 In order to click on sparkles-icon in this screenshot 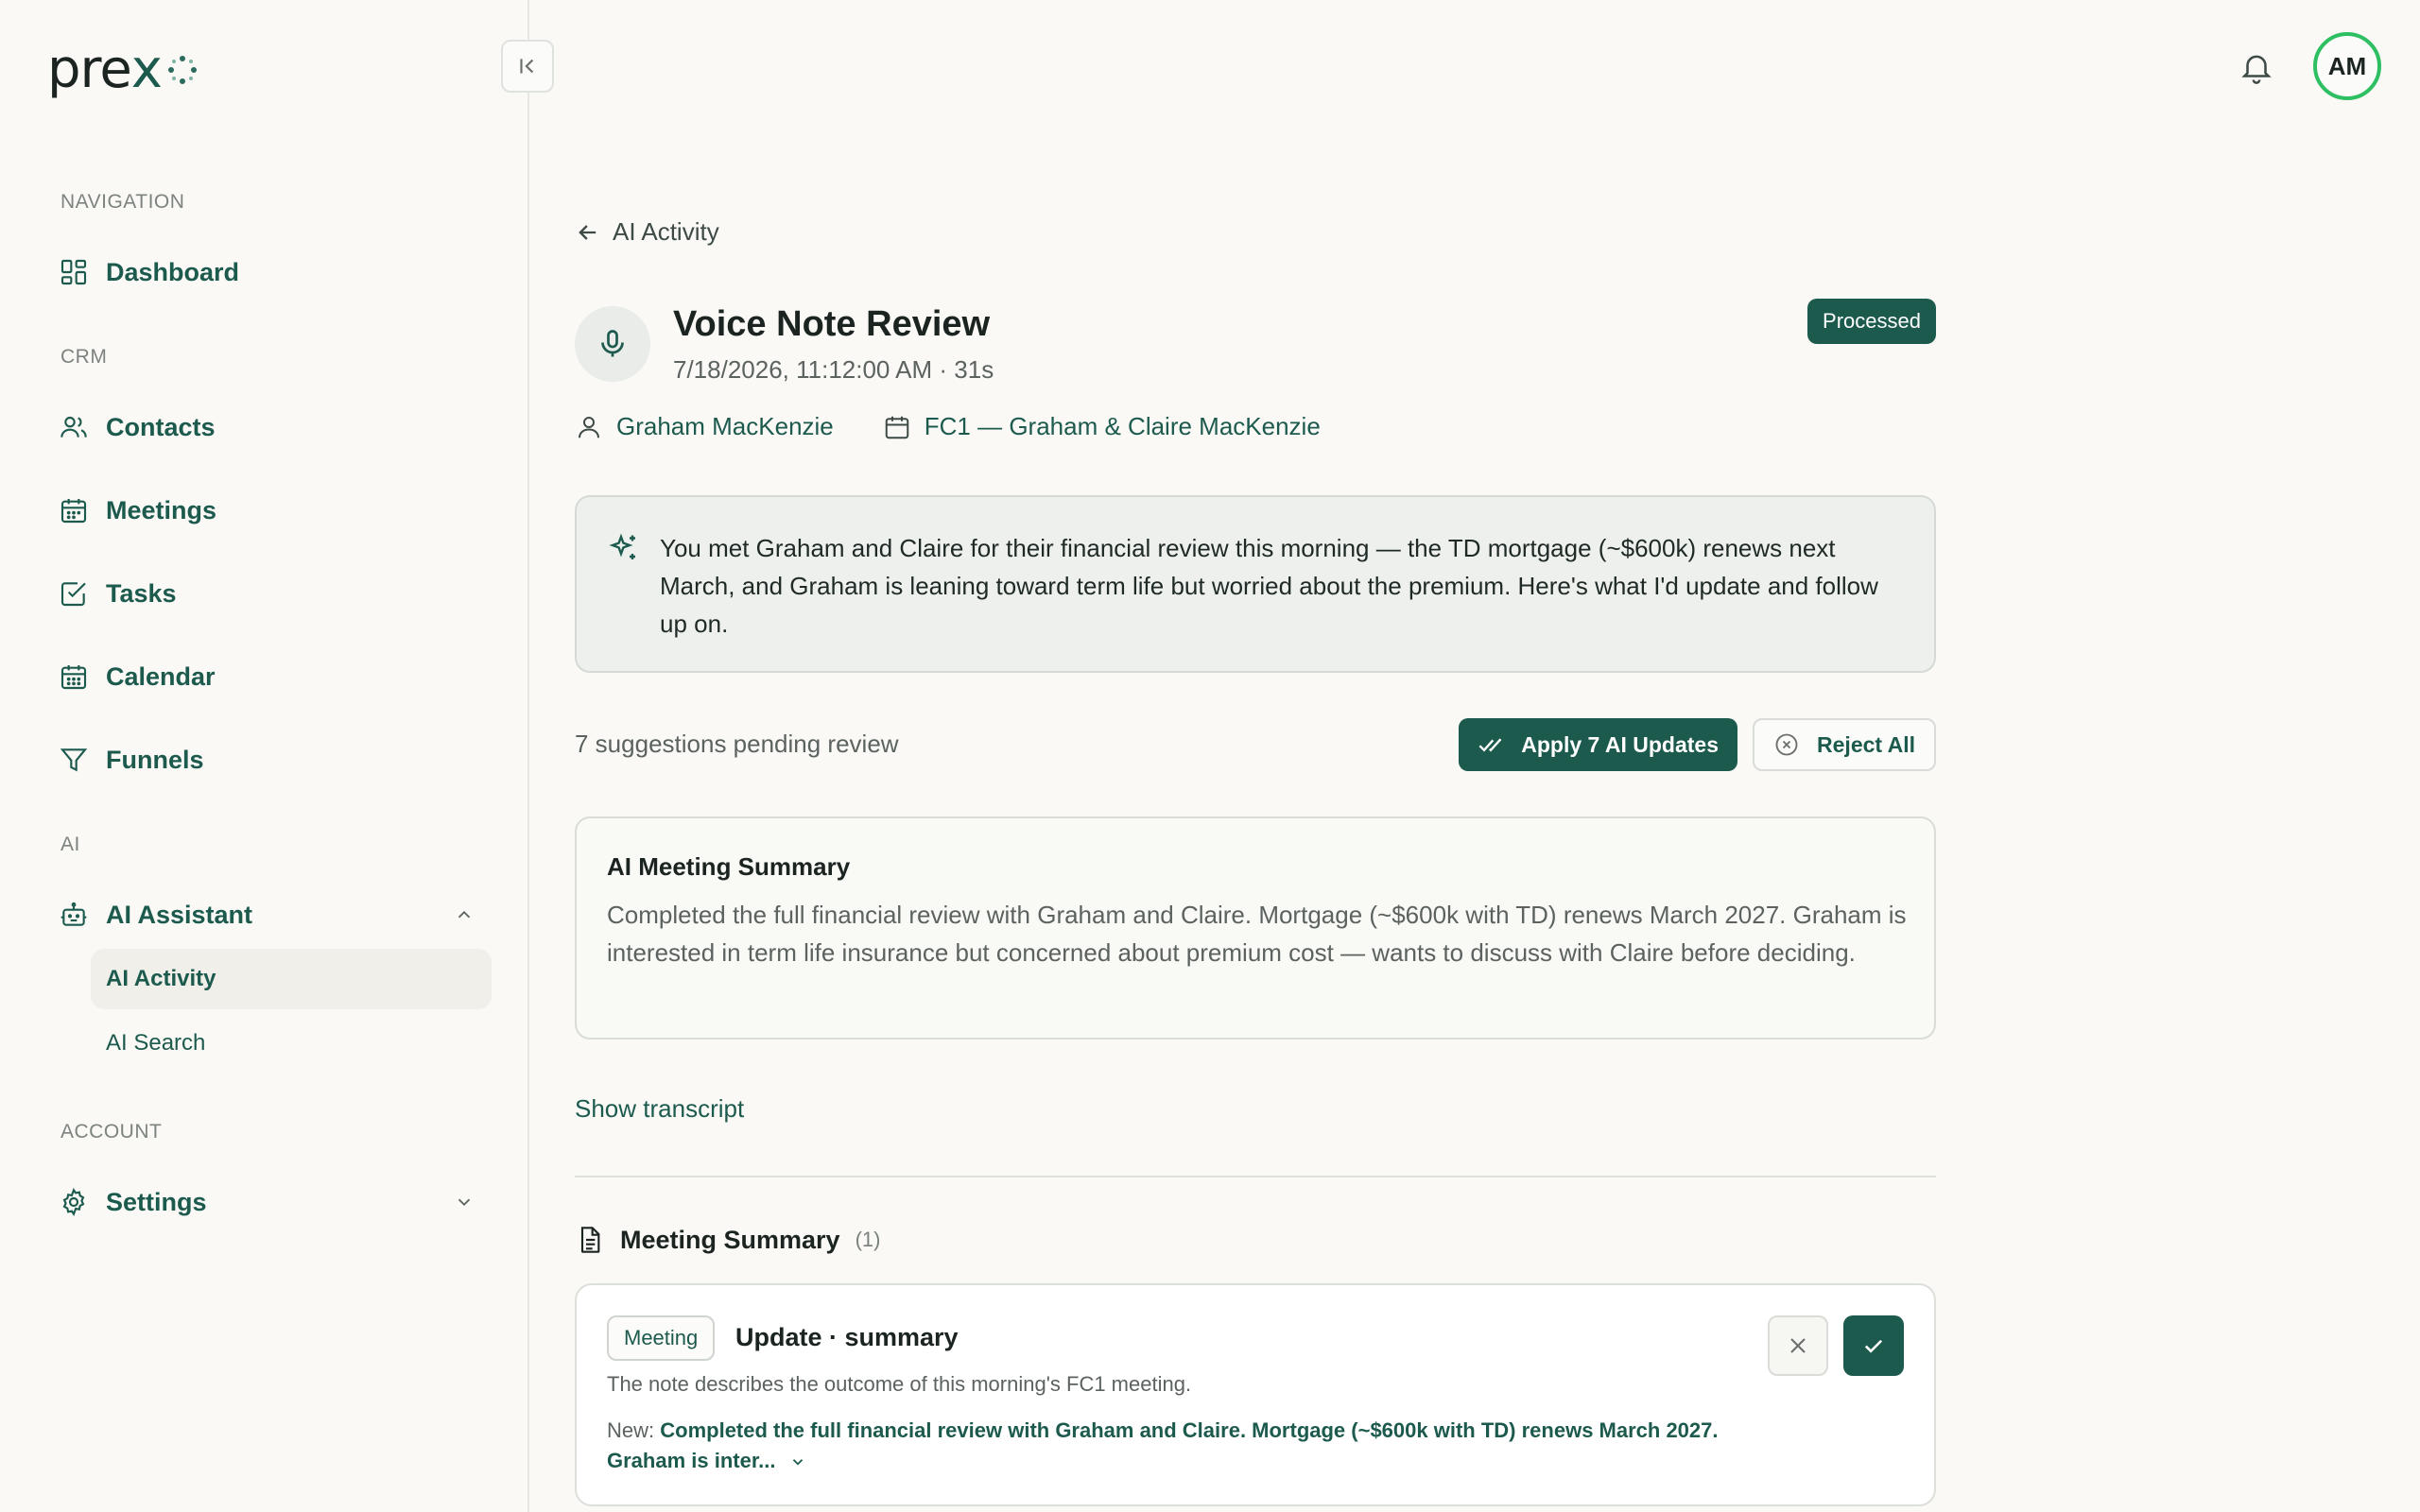, I will do `click(622, 546)`.